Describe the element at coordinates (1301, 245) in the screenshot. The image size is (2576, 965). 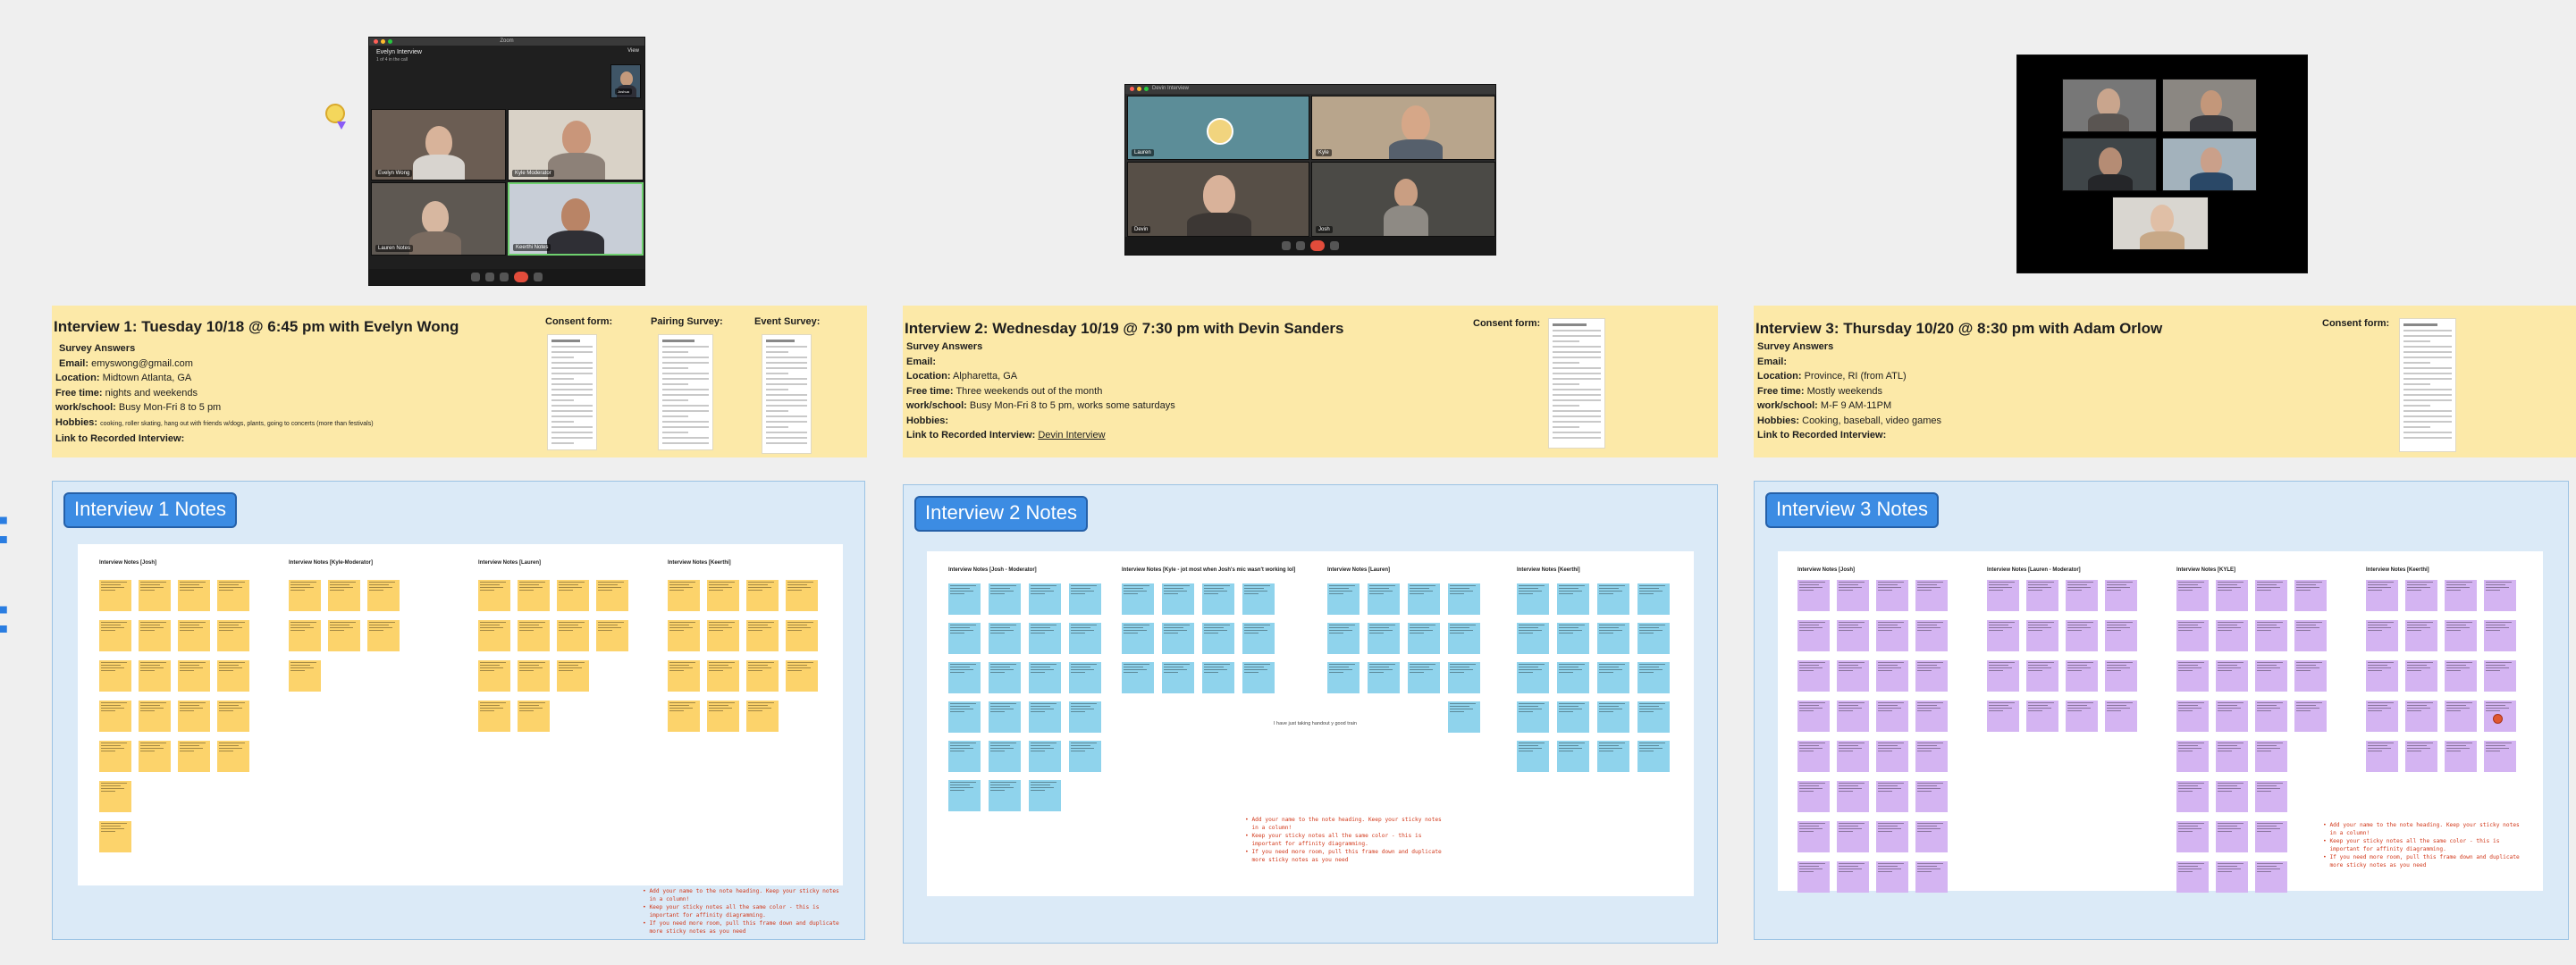
I see `camera-button` at that location.